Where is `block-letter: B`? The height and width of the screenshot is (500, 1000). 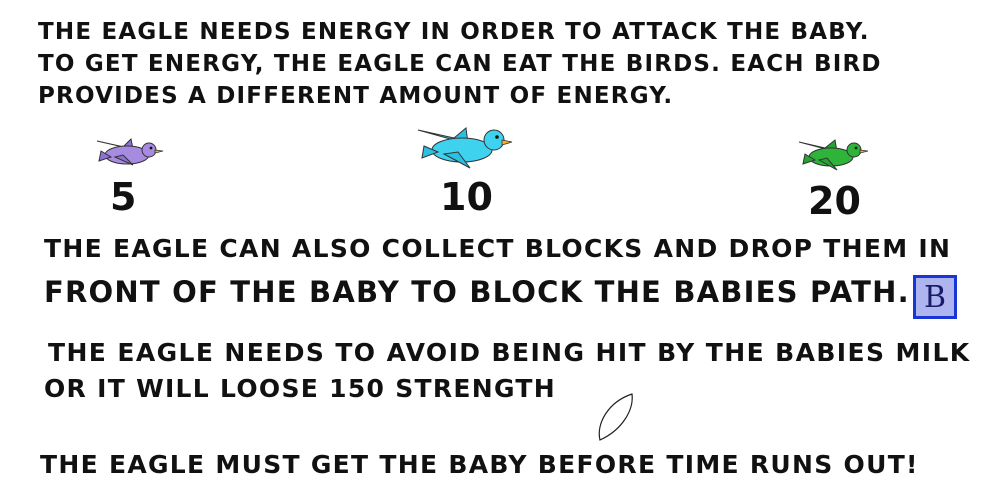
block-letter: B is located at coordinates (935, 297).